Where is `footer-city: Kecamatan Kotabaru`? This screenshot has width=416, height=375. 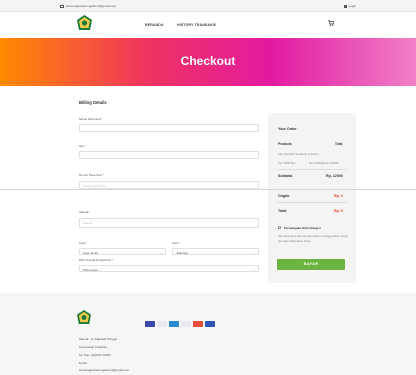 footer-city: Kecamatan Kotabaru is located at coordinates (93, 347).